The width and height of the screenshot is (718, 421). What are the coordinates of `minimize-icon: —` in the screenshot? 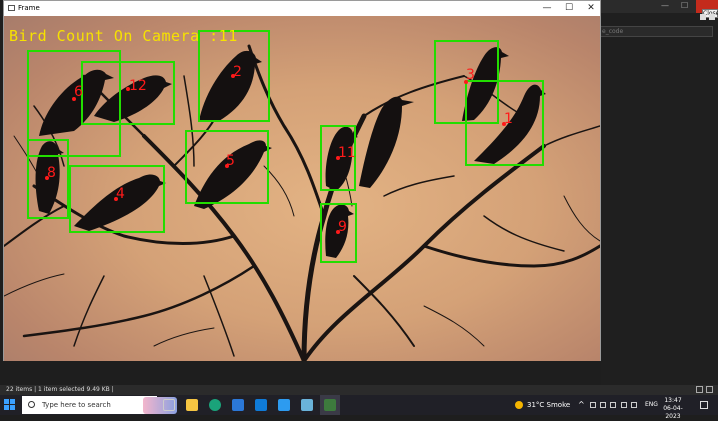 It's located at (665, 5).